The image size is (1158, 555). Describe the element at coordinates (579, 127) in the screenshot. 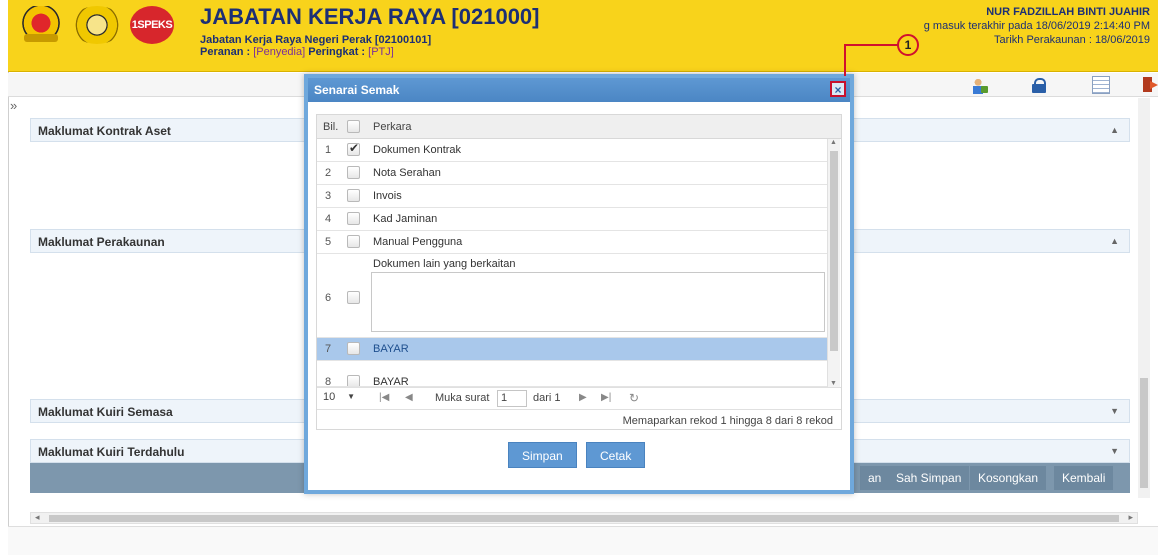

I see `grid-header: Bil. Perkara` at that location.